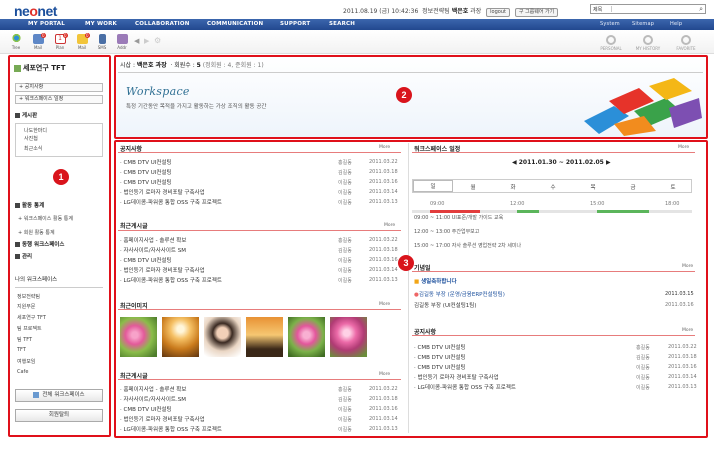 This screenshot has width=714, height=450. What do you see at coordinates (65, 35) in the screenshot?
I see `plan-badge: 0` at bounding box center [65, 35].